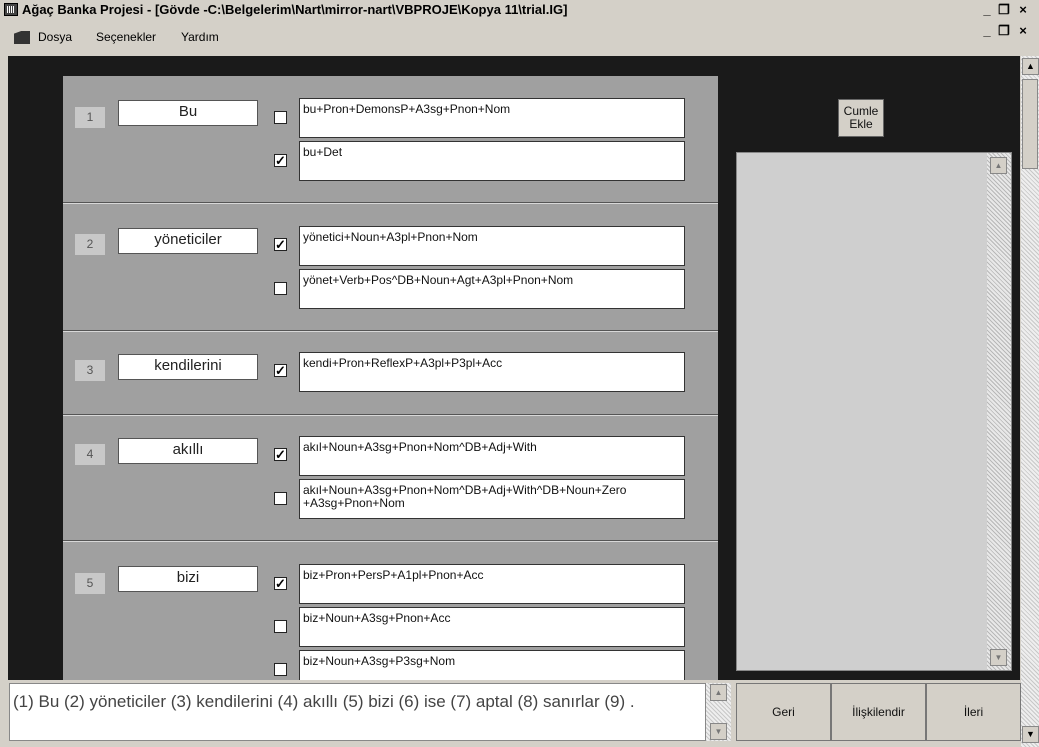  Describe the element at coordinates (492, 665) in the screenshot. I see `analysis-field: biz+Noun+A3sg+P3sg+Nom` at that location.